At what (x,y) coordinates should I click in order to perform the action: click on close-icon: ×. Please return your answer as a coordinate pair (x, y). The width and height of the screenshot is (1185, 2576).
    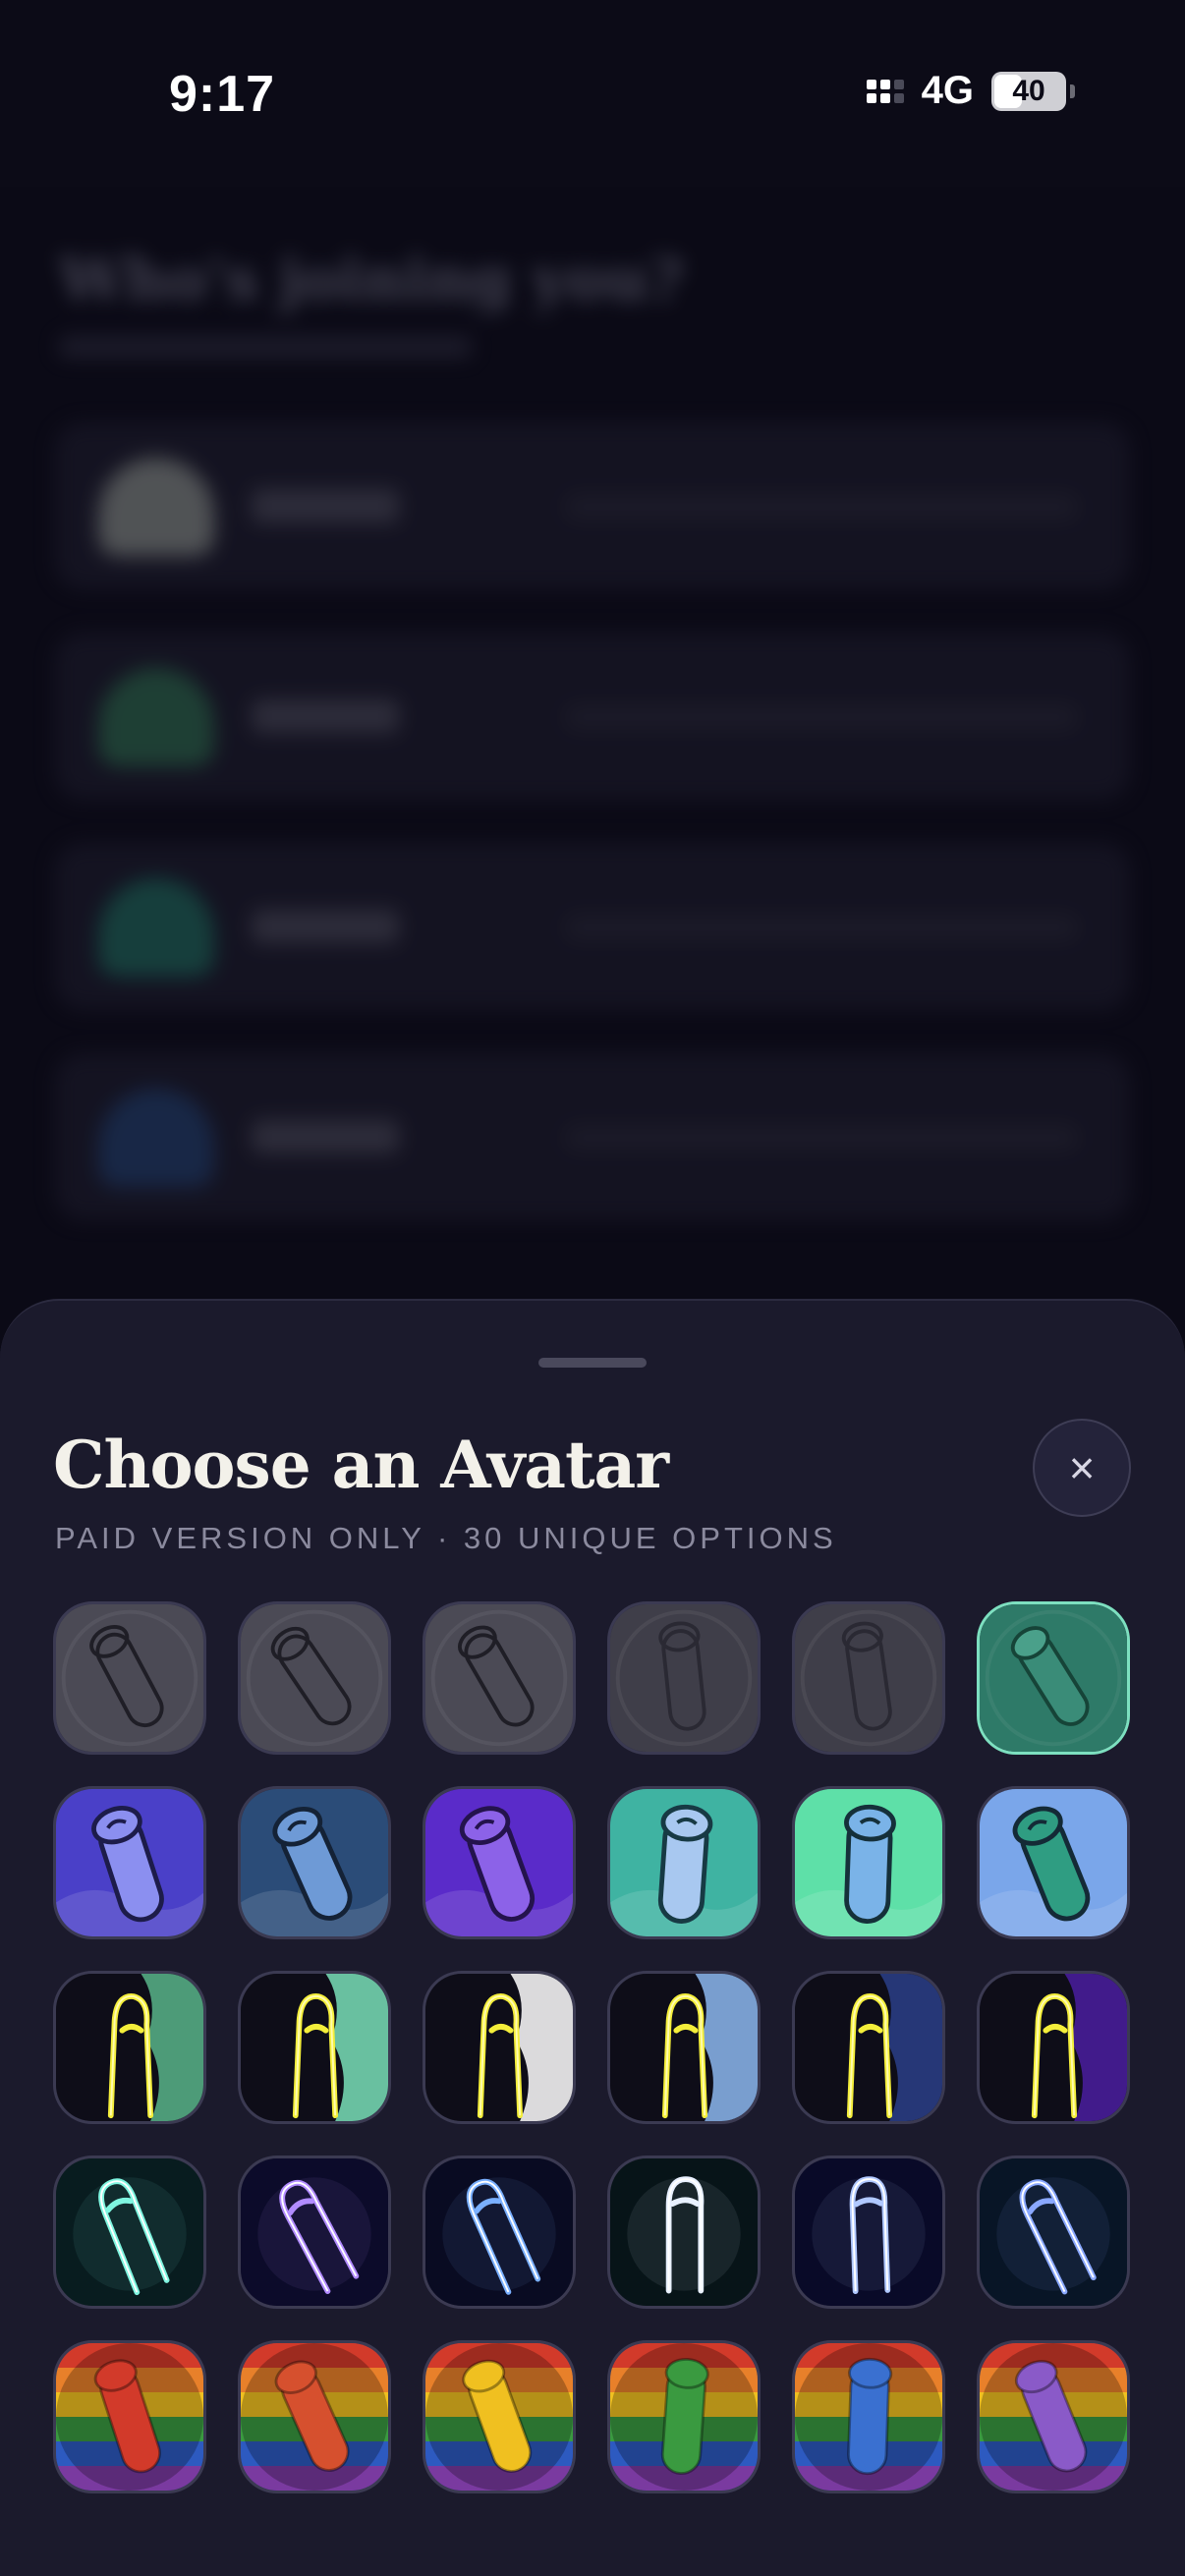
    Looking at the image, I should click on (1082, 1467).